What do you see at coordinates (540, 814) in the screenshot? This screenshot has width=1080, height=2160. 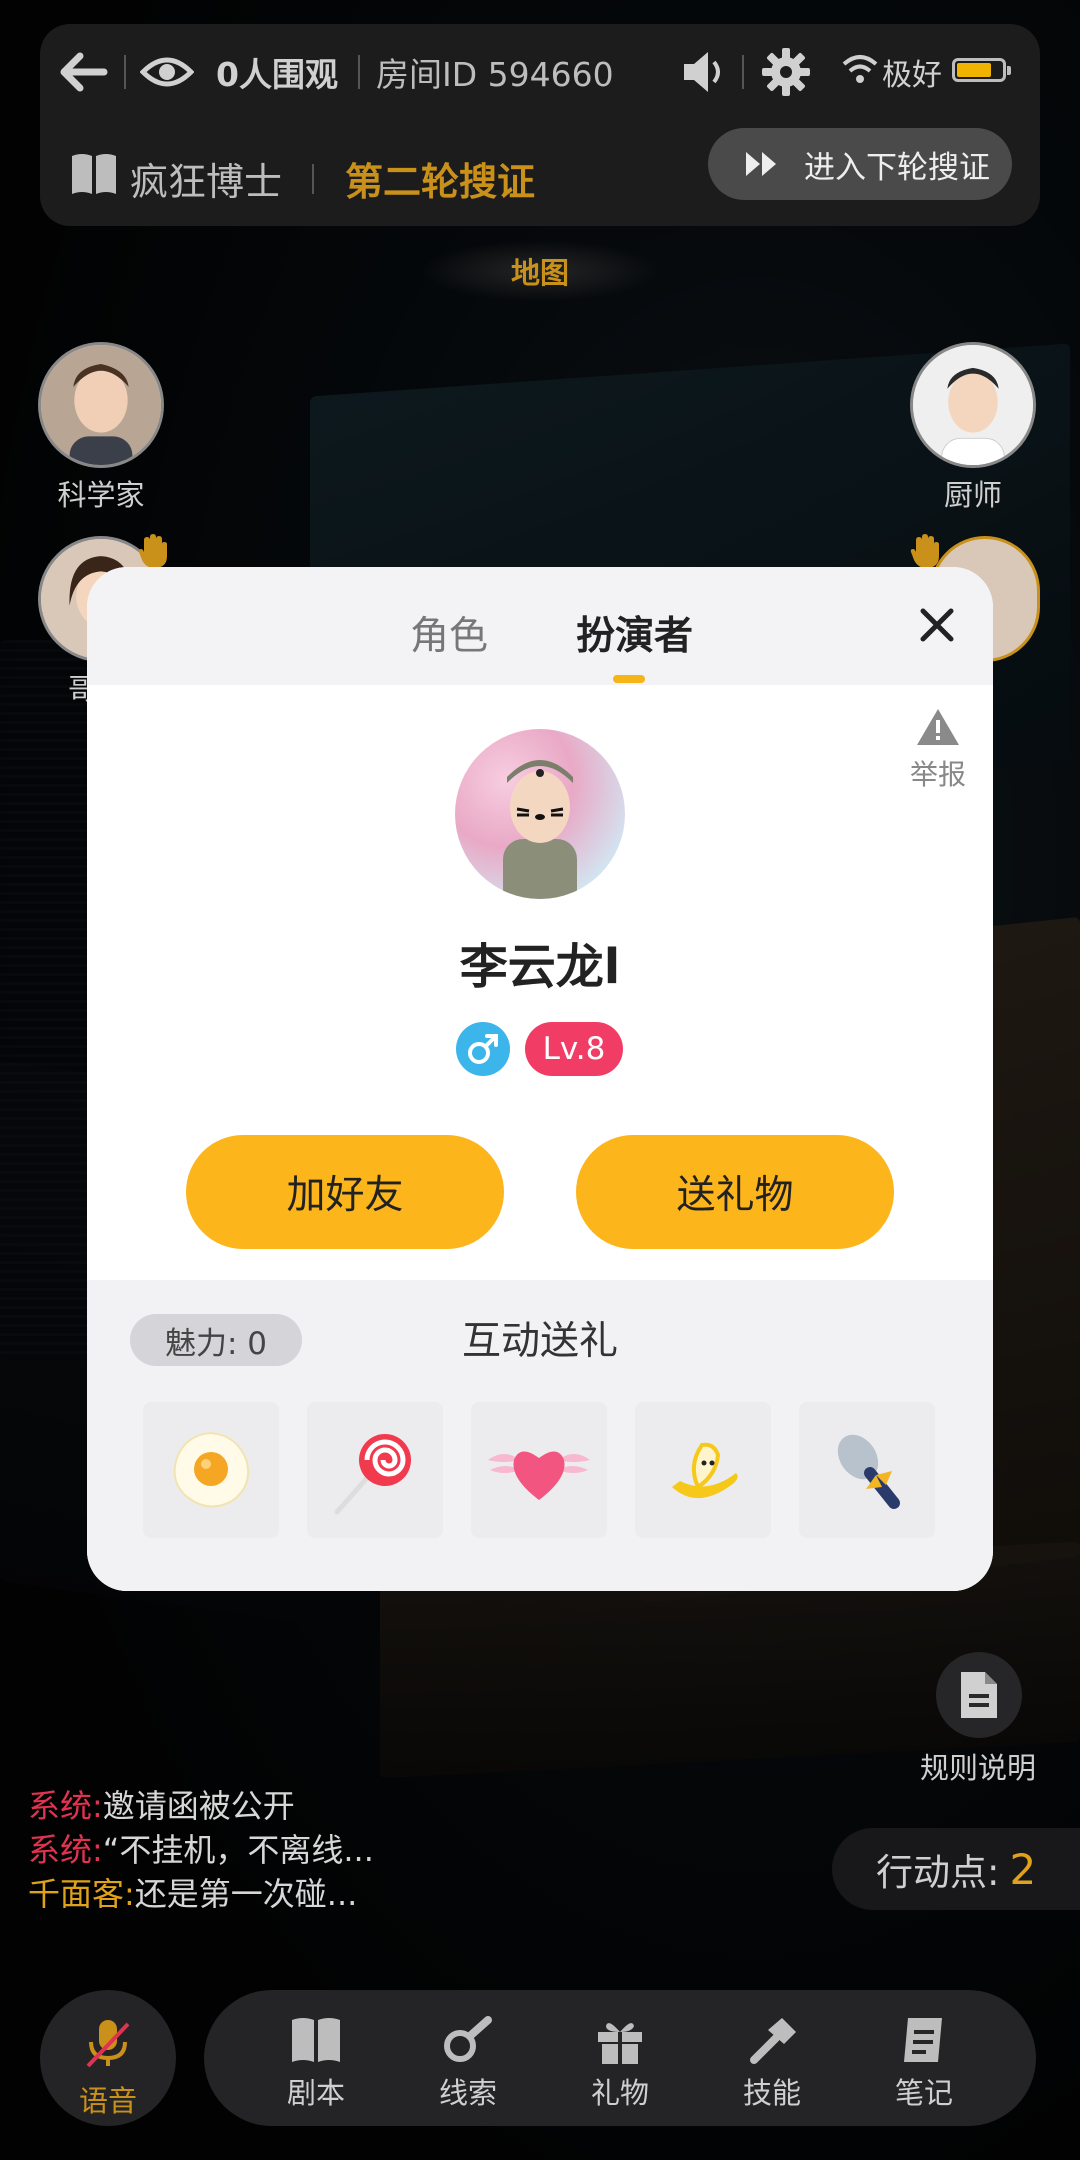 I see `profile-avatar` at bounding box center [540, 814].